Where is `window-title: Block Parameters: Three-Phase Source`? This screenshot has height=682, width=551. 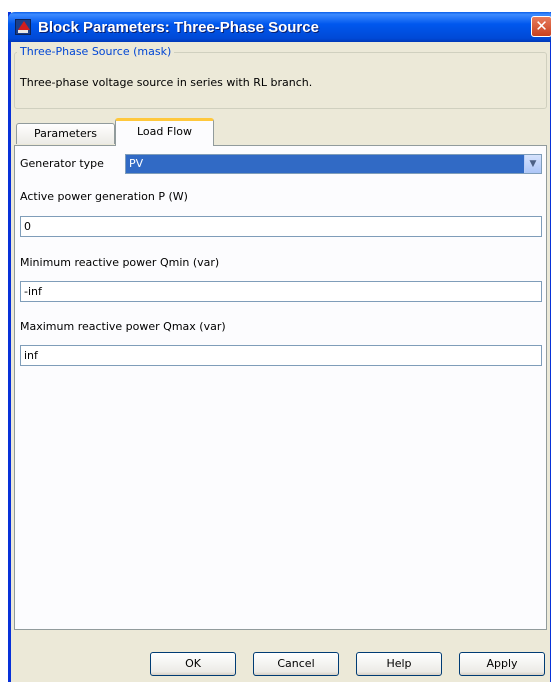 window-title: Block Parameters: Three-Phase Source is located at coordinates (178, 27).